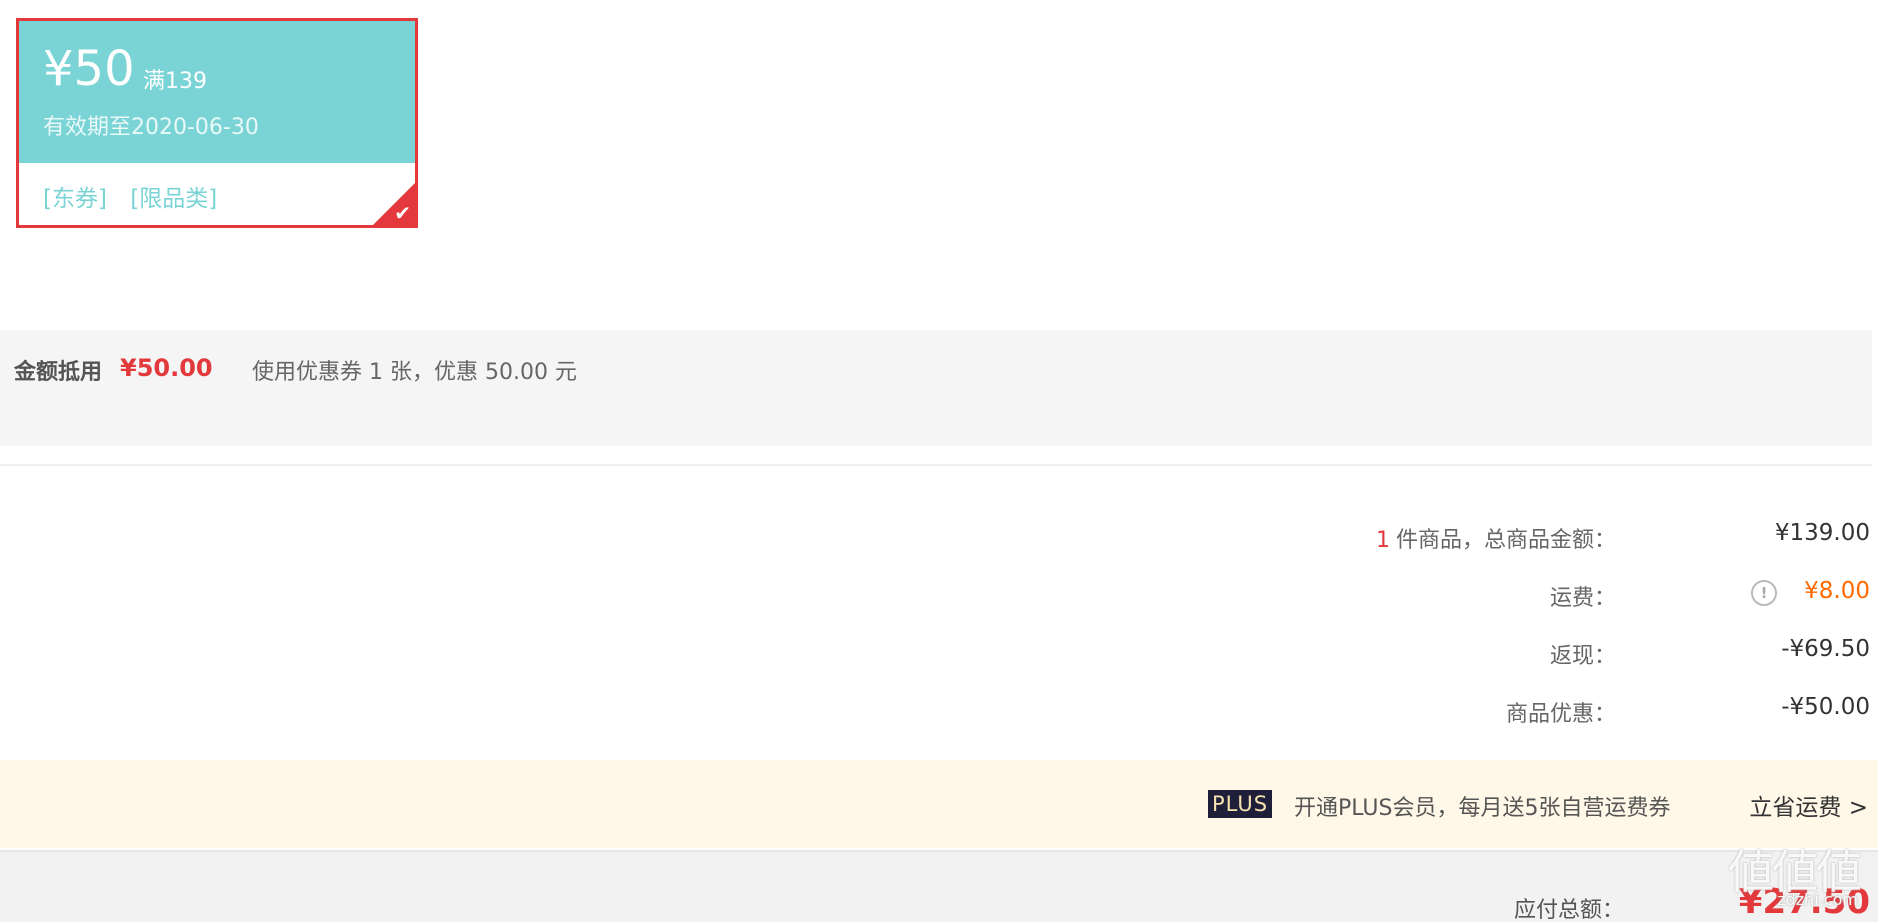 The image size is (1878, 924). Describe the element at coordinates (1817, 899) in the screenshot. I see `watermark-site: zdzhi.com` at that location.